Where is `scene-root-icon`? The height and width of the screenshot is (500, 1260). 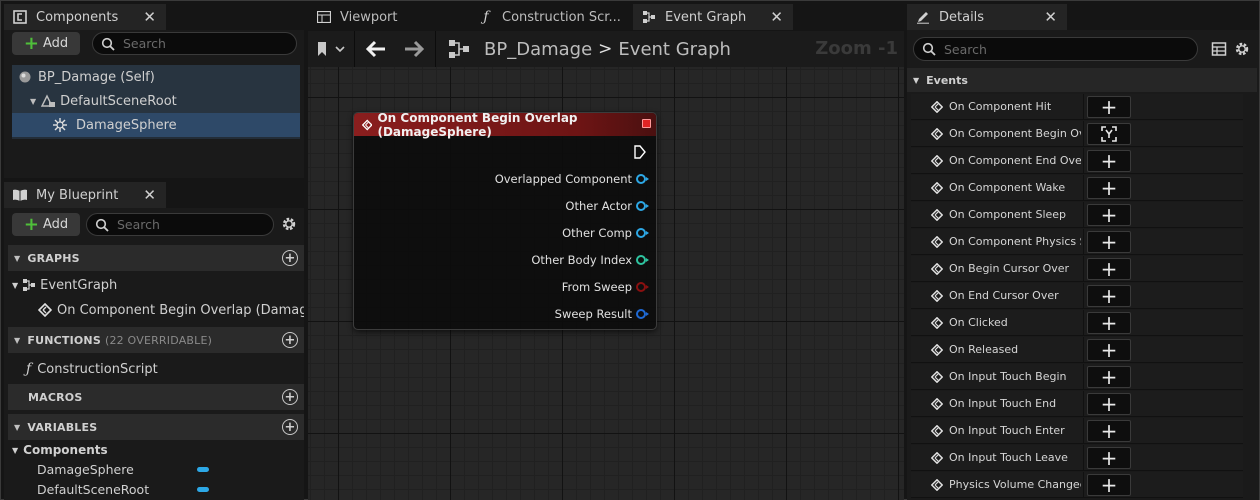
scene-root-icon is located at coordinates (48, 100).